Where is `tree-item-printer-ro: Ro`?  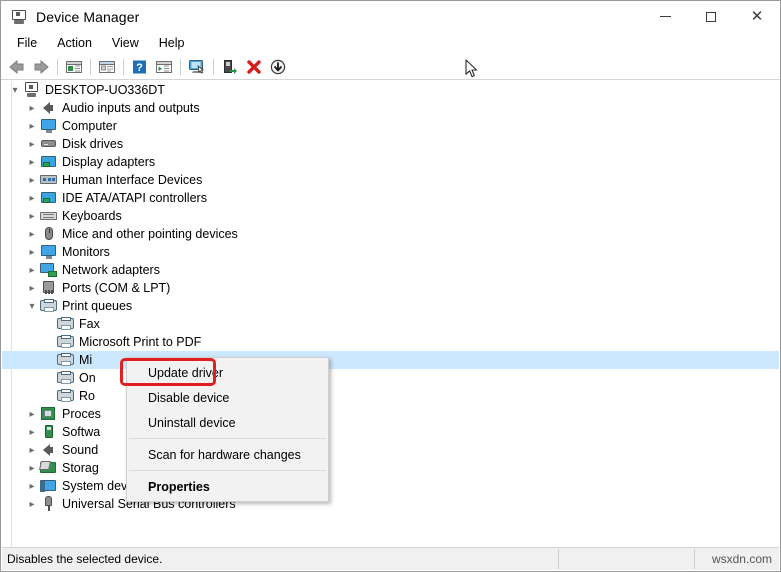
tree-item-printer-ro: Ro is located at coordinates (390, 396).